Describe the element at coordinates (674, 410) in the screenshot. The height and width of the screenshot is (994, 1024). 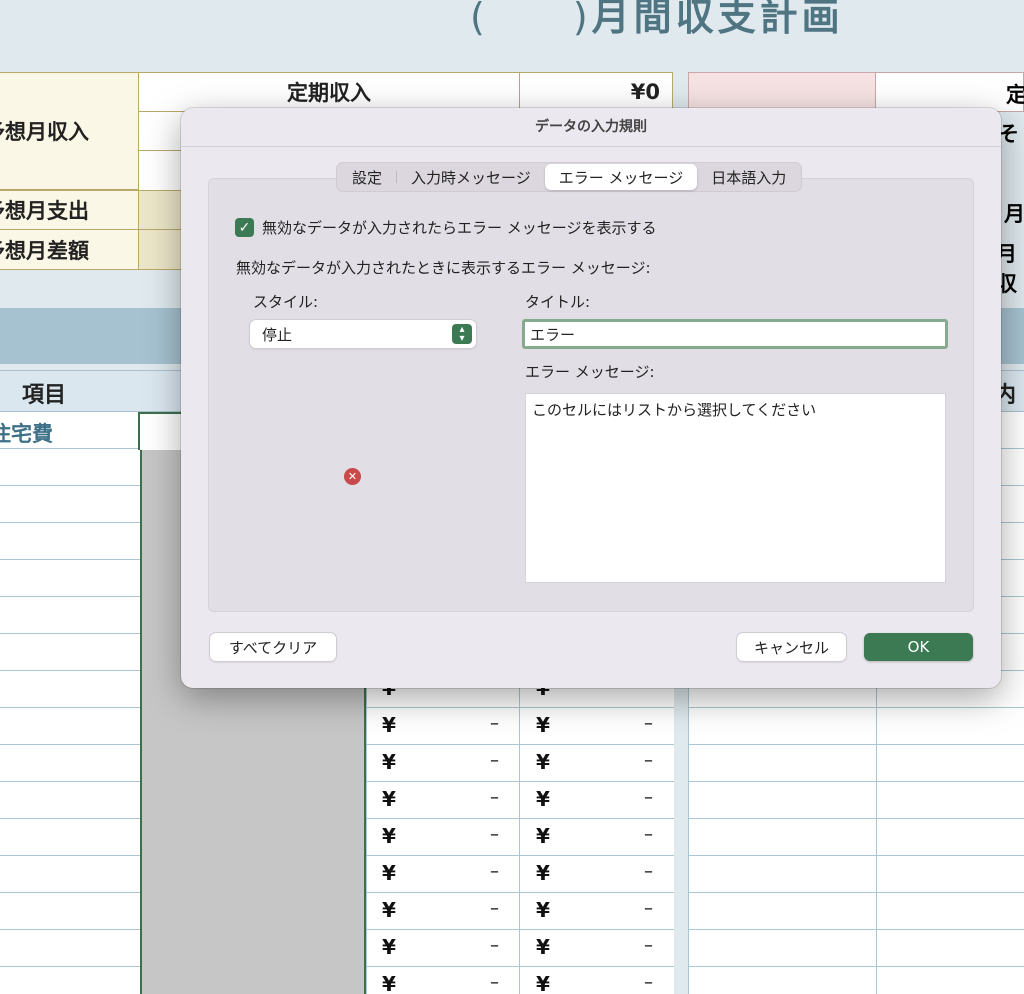
I see `error-message-value: このセルにはリストから選択してください` at that location.